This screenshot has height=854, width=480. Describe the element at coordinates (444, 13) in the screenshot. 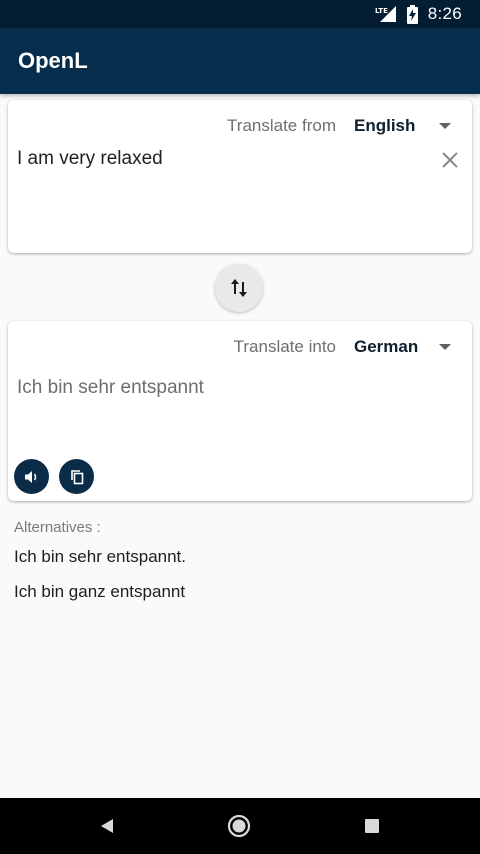

I see `status-time: 8:26` at that location.